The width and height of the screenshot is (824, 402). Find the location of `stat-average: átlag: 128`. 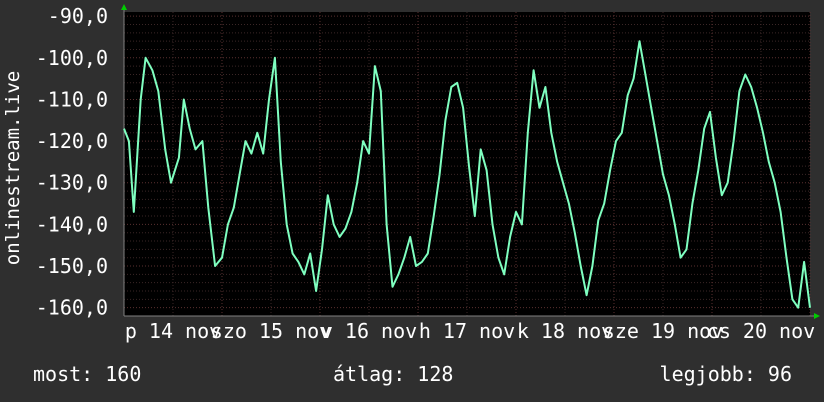

stat-average: átlag: 128 is located at coordinates (393, 374).